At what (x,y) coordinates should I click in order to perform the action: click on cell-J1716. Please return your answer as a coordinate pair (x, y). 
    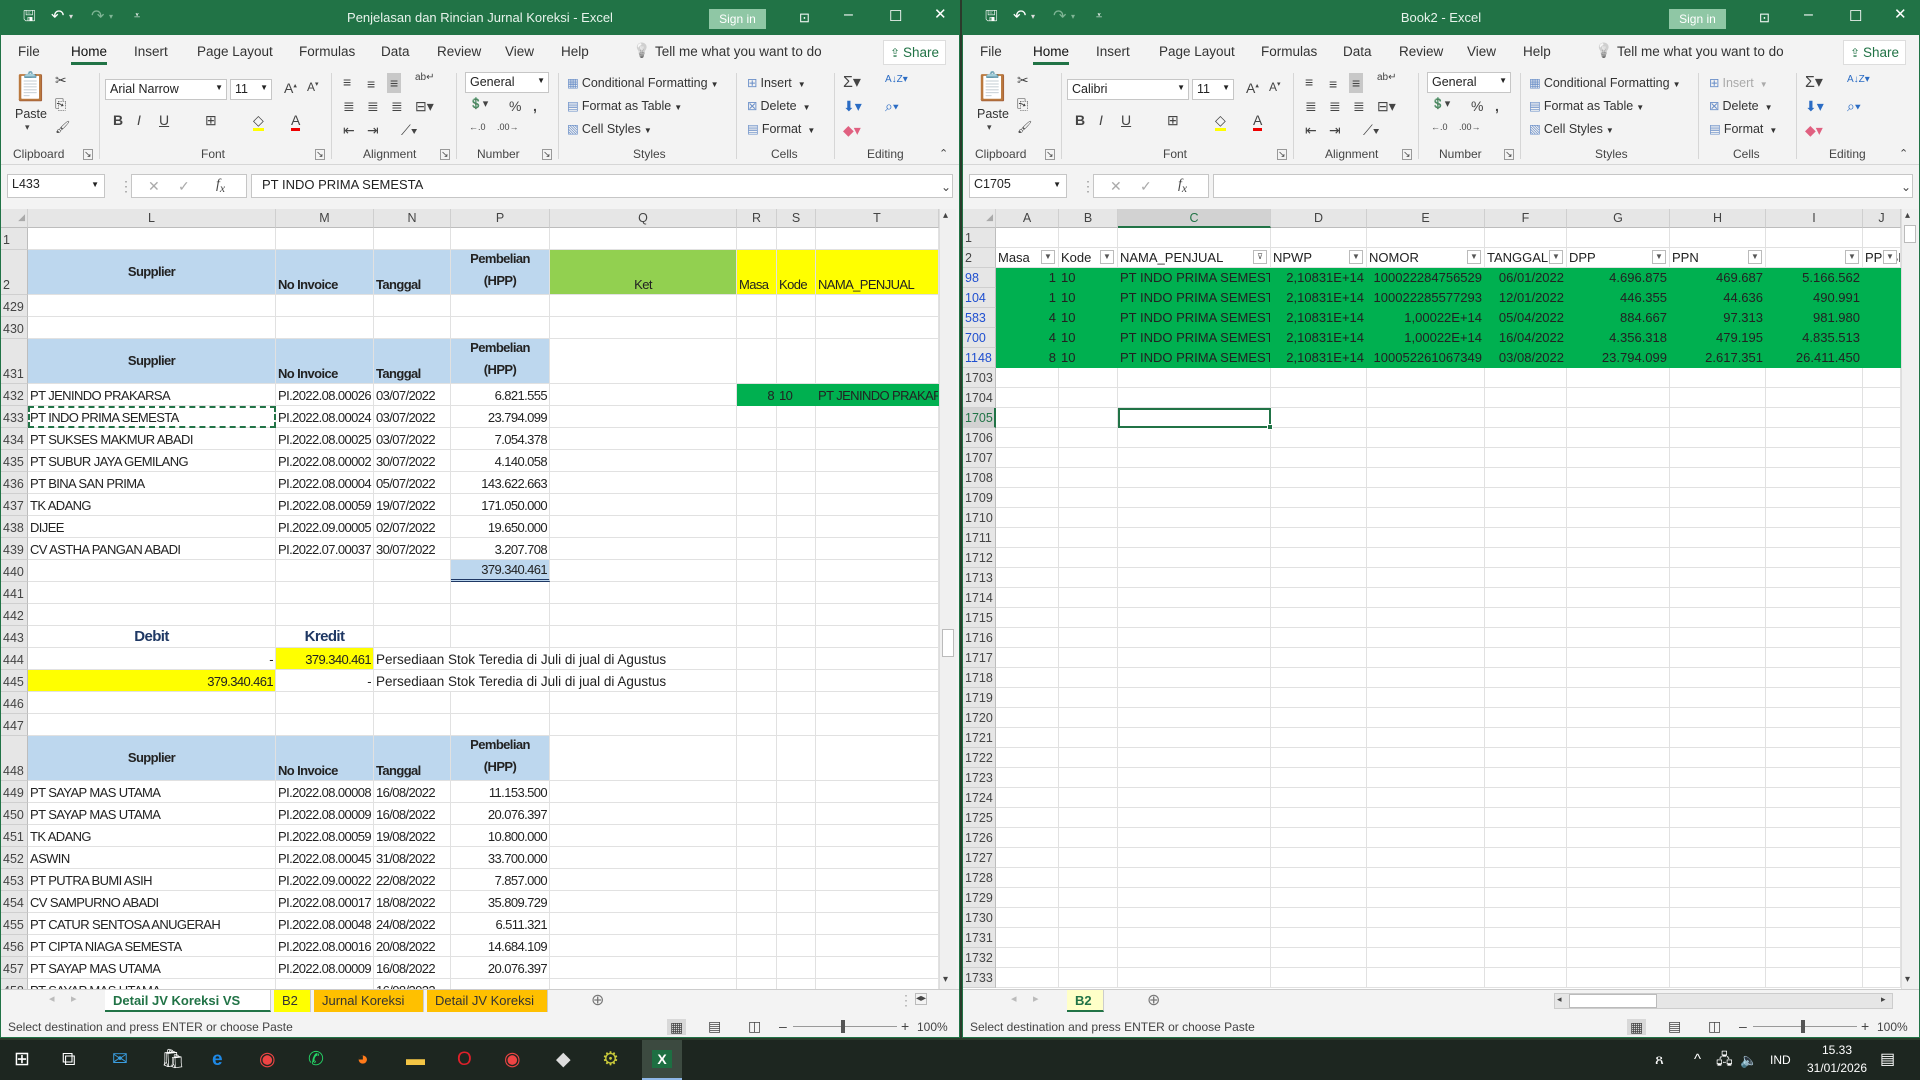
    Looking at the image, I should click on (1882, 638).